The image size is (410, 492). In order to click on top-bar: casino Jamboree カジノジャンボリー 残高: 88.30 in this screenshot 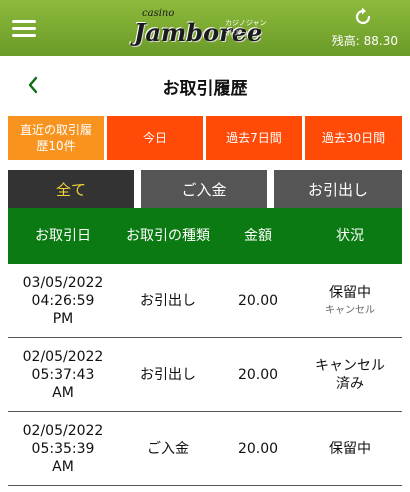, I will do `click(205, 28)`.